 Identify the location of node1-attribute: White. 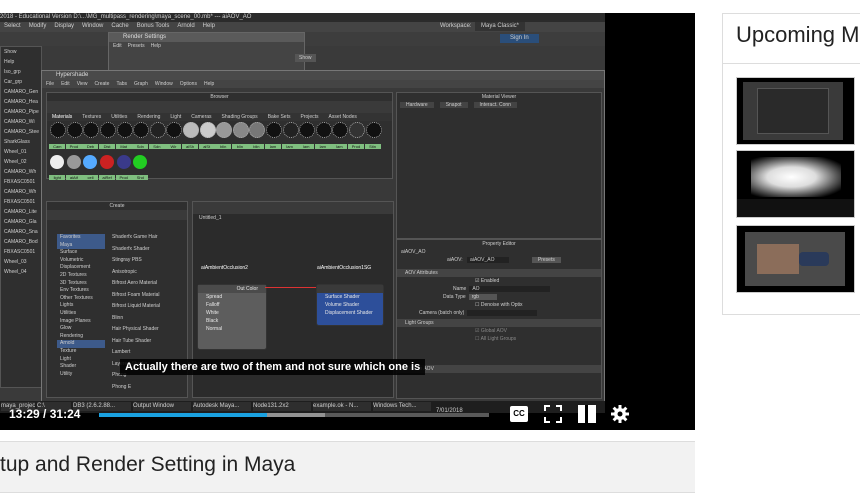
(232, 313).